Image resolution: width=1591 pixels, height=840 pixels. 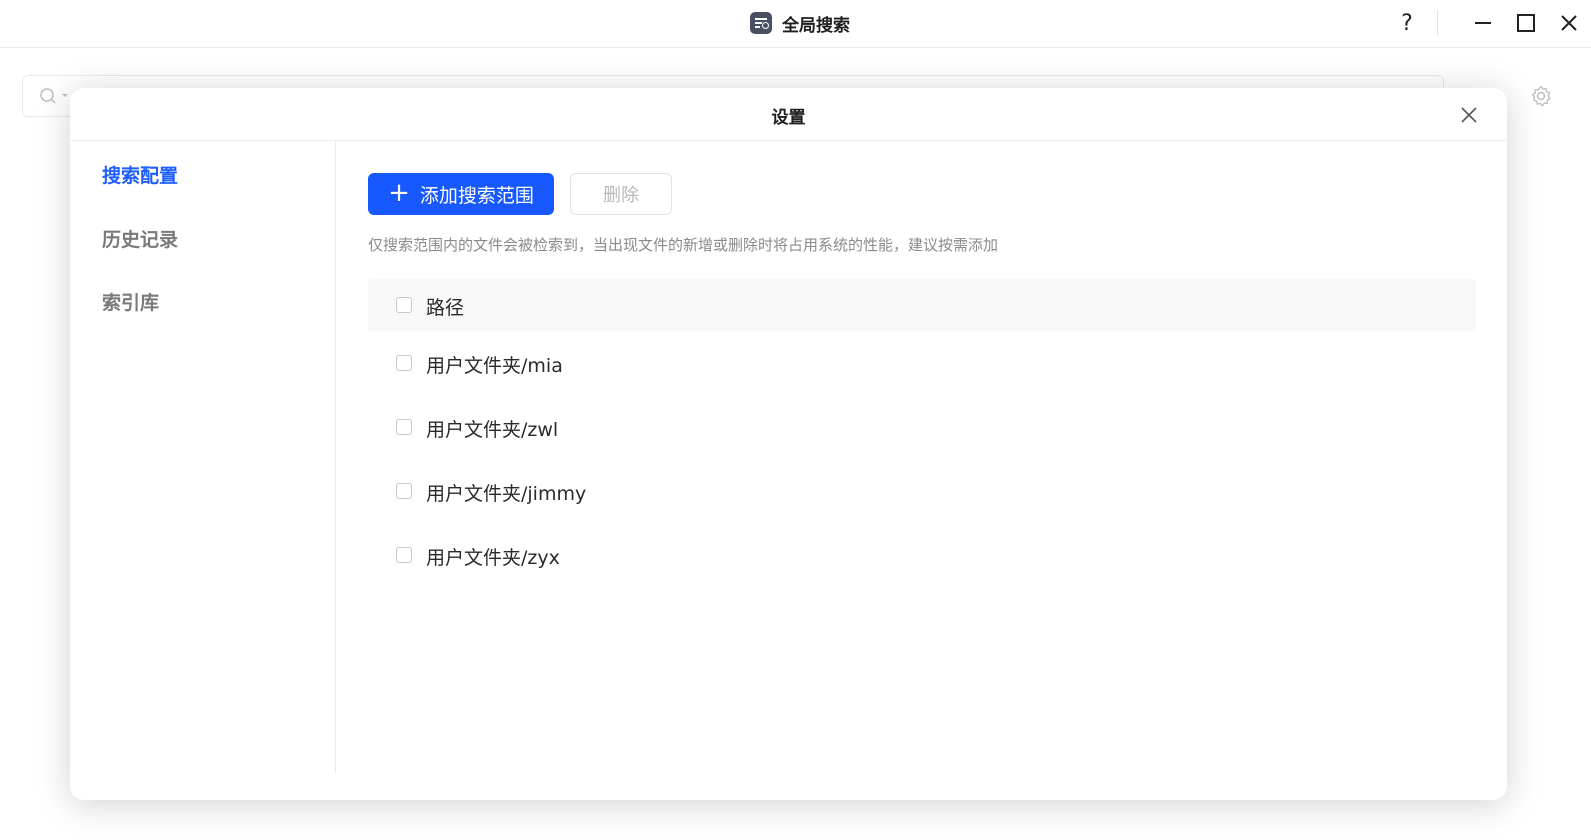 I want to click on add-search-scope-label: 添加搜索范围, so click(x=476, y=195).